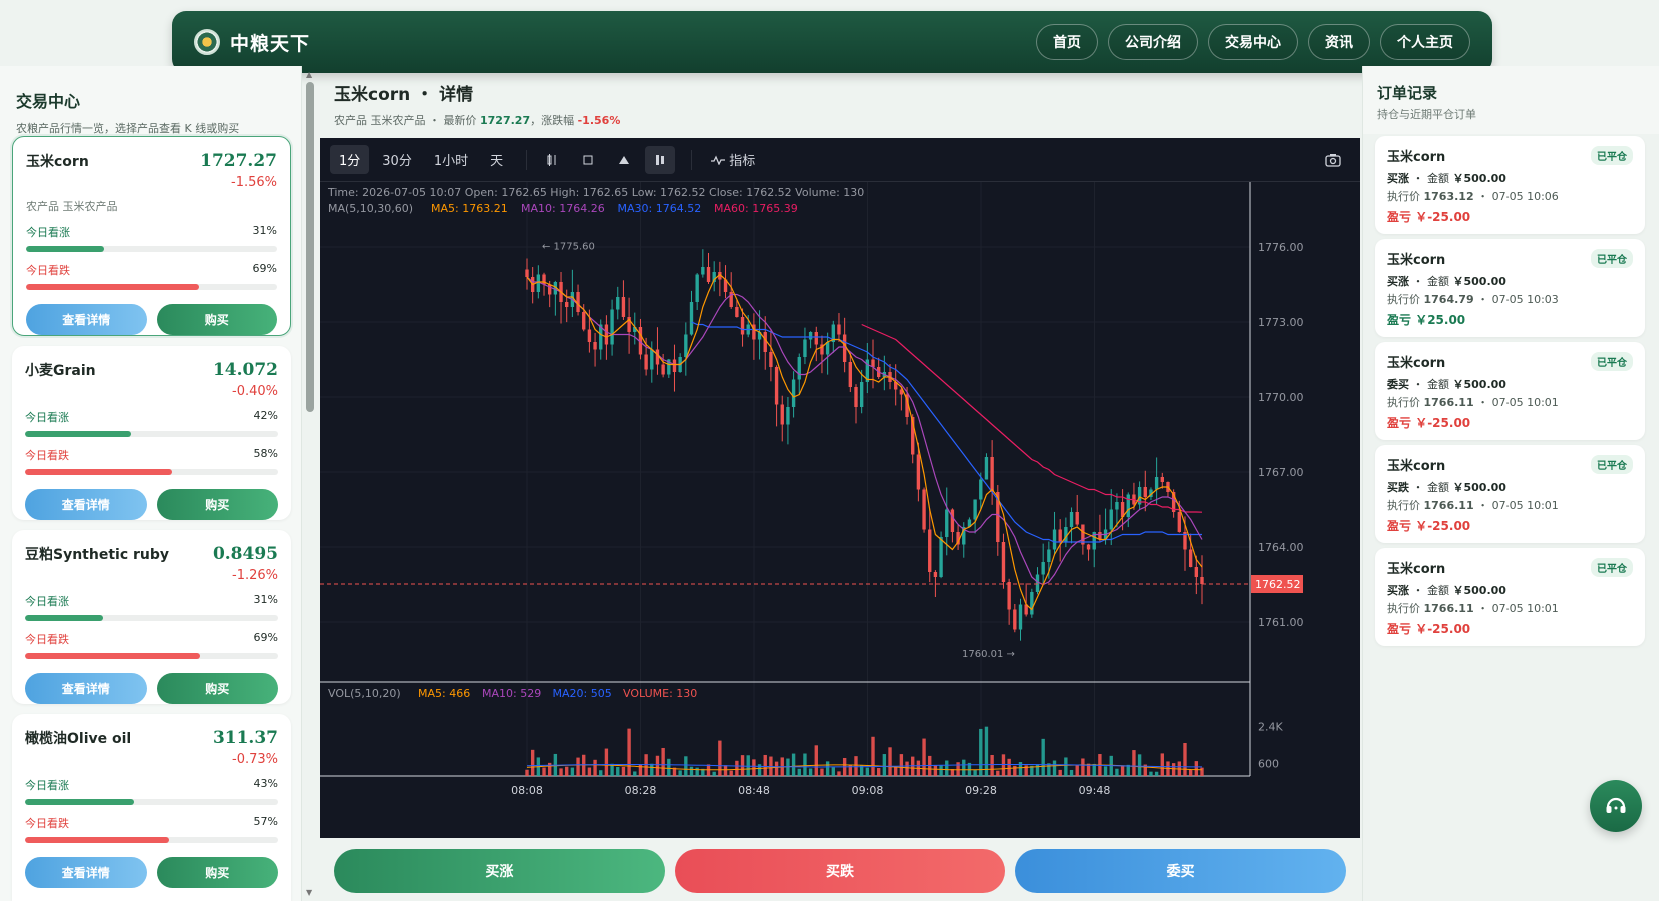 The image size is (1659, 901). What do you see at coordinates (264, 230) in the screenshot?
I see `up-percent: 31%` at bounding box center [264, 230].